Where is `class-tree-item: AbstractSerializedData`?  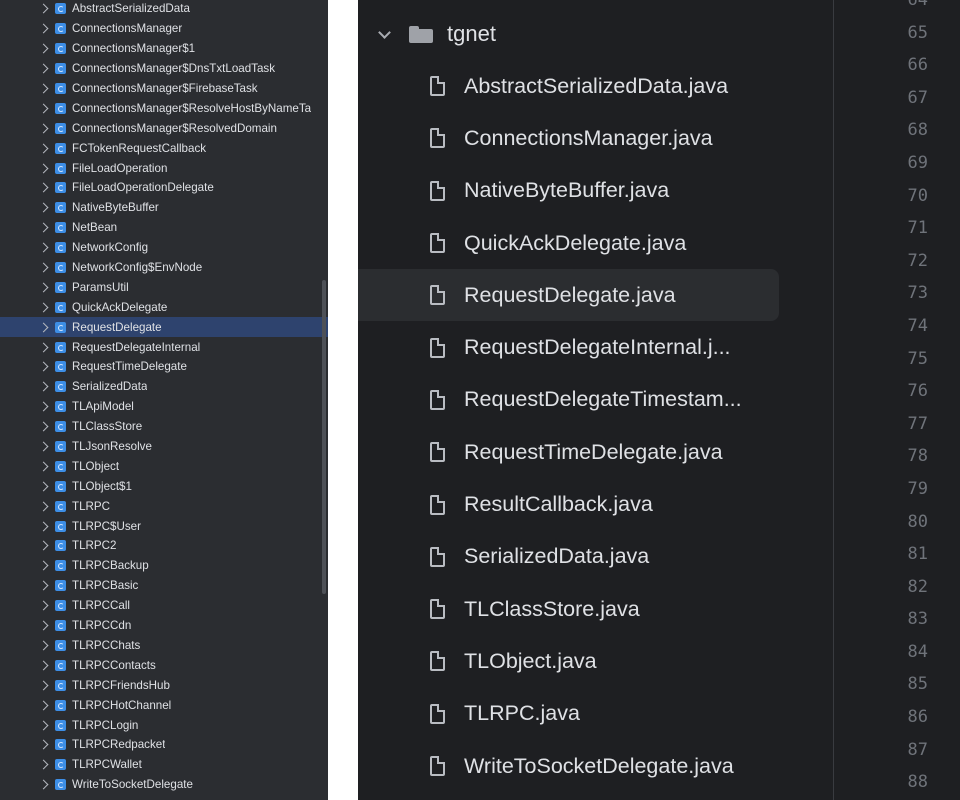 class-tree-item: AbstractSerializedData is located at coordinates (164, 9).